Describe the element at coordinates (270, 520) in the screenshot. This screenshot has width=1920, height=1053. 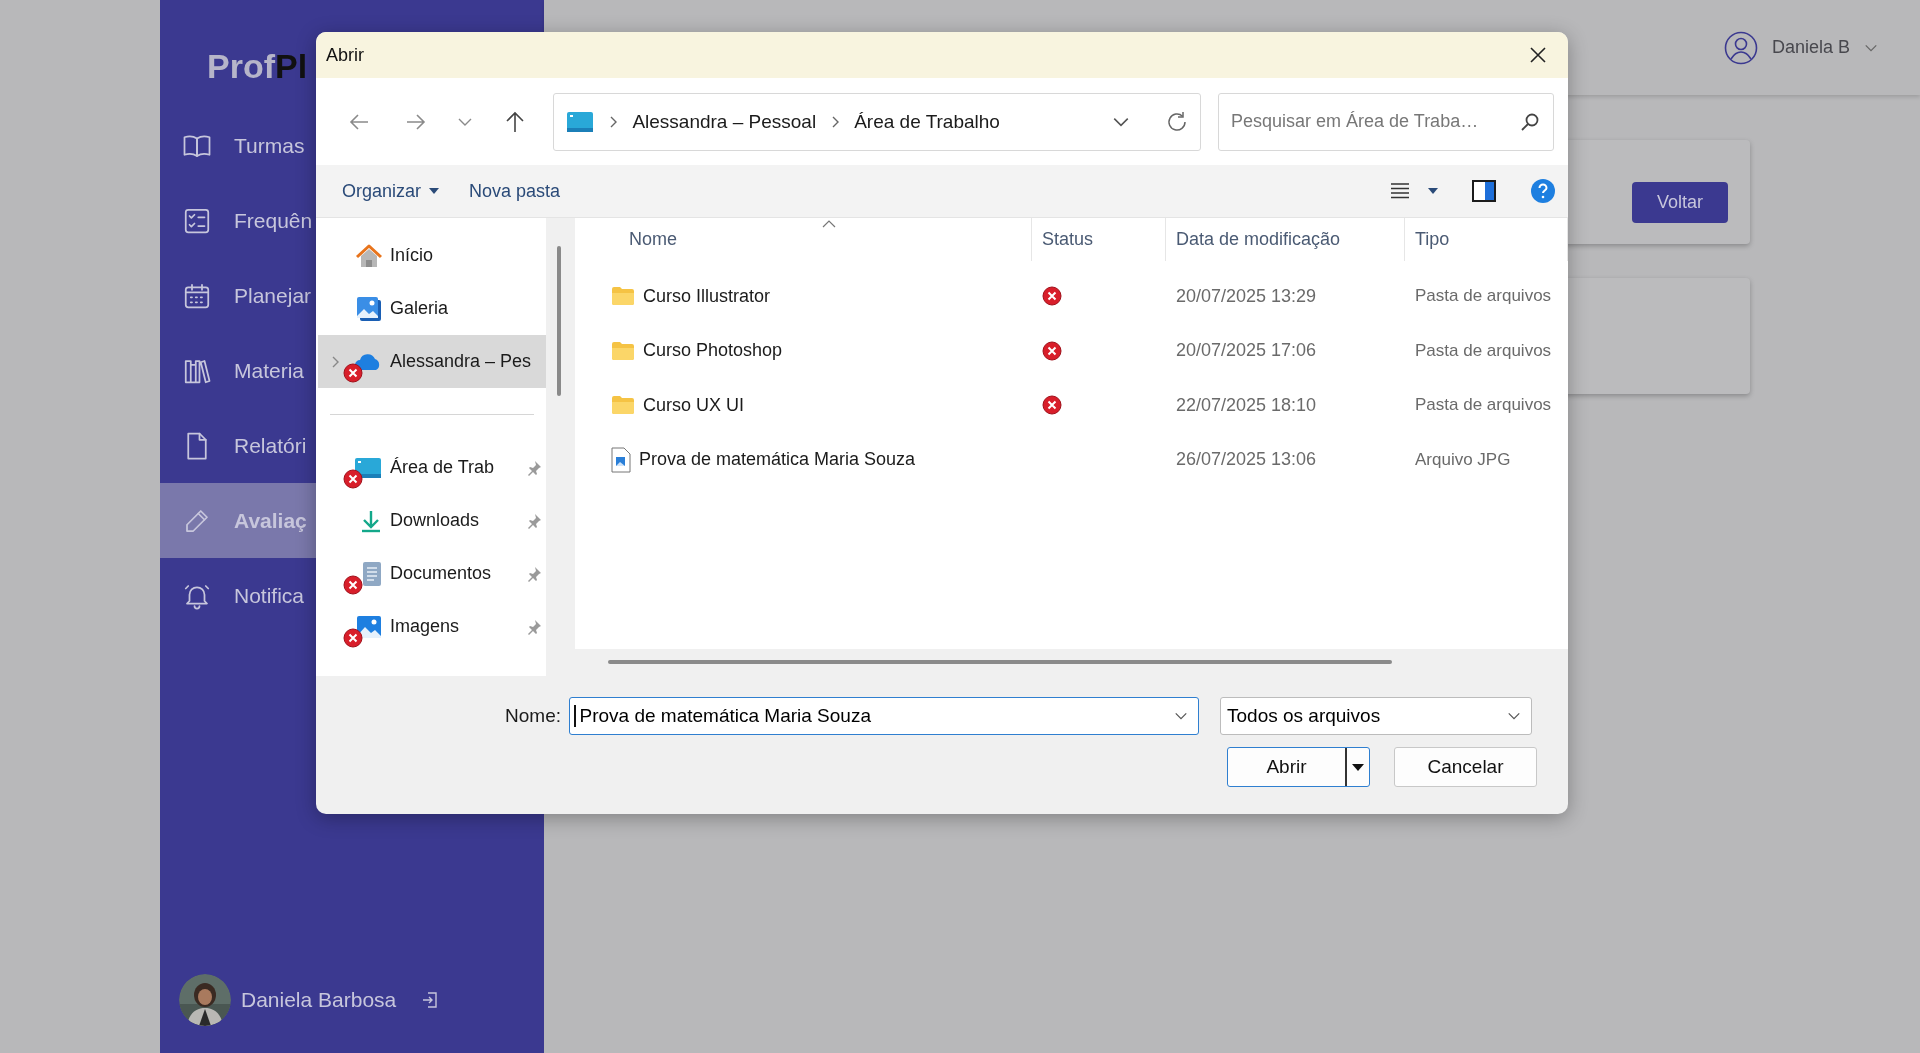
I see `sidebar-label: Avaliaç` at that location.